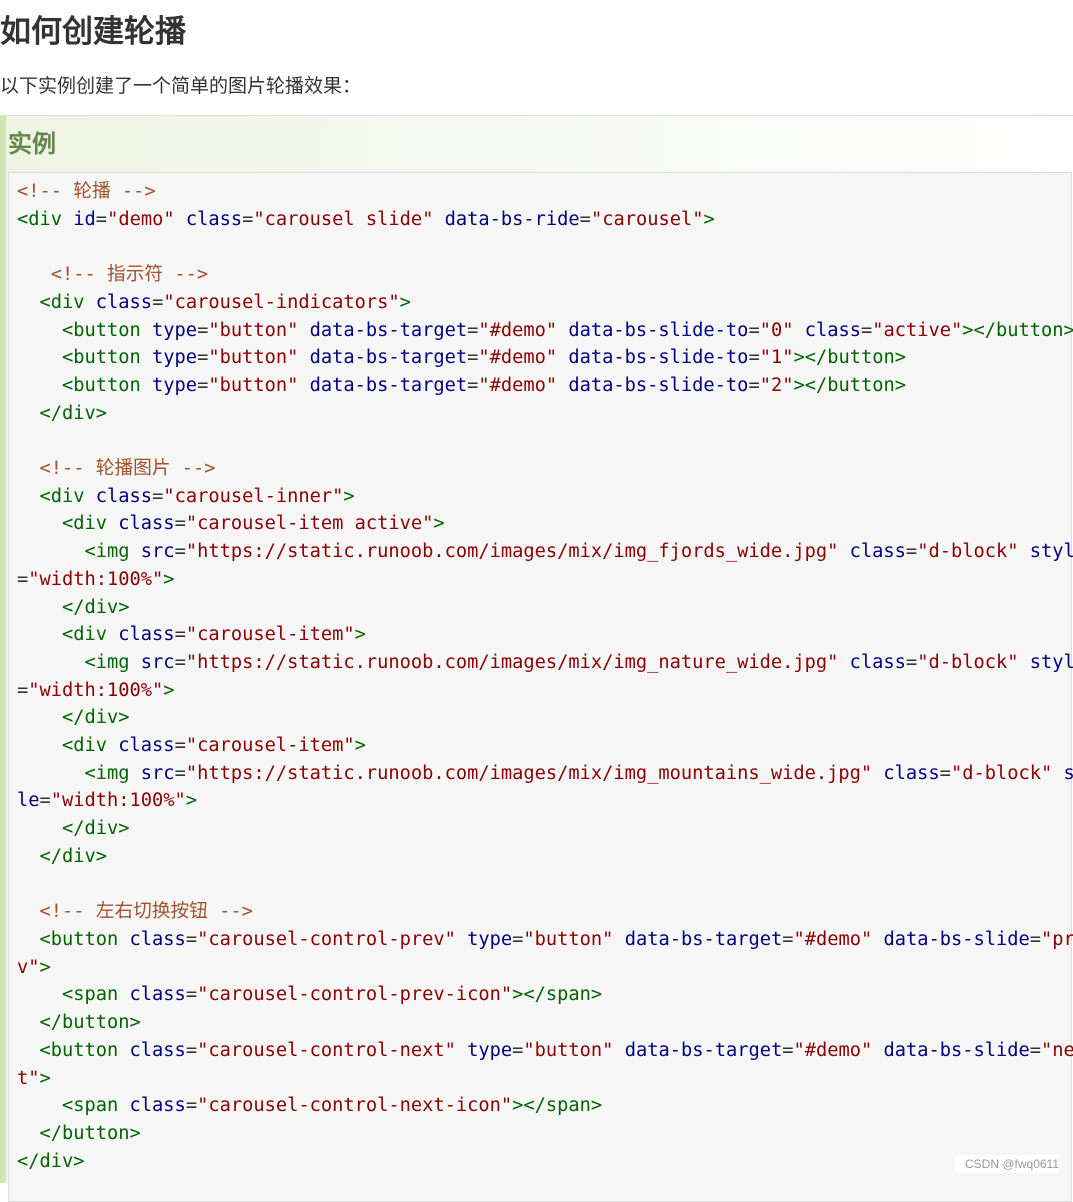 The height and width of the screenshot is (1202, 1073). Describe the element at coordinates (544, 497) in the screenshot. I see `code-line: <div class="carousel-inner">` at that location.